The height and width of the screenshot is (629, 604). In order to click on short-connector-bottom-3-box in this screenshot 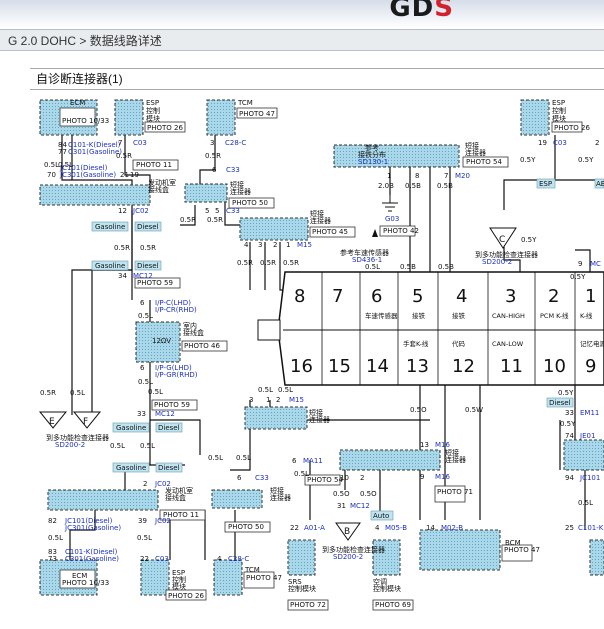, I will do `click(237, 499)`.